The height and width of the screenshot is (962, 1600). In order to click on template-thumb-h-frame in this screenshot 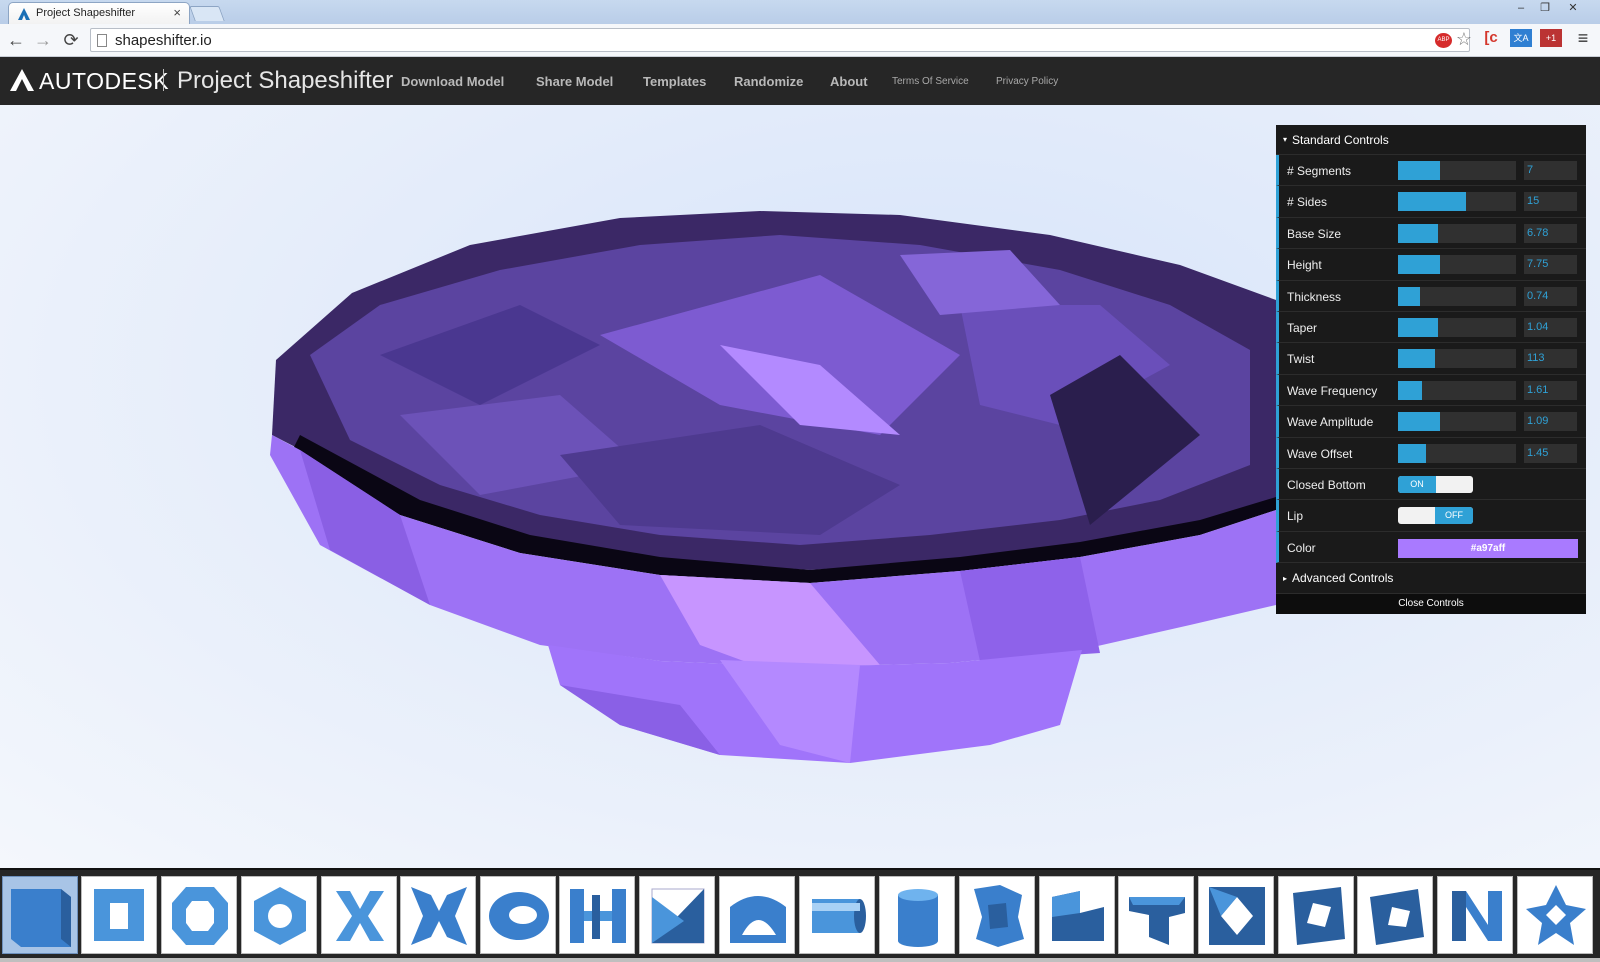, I will do `click(597, 915)`.